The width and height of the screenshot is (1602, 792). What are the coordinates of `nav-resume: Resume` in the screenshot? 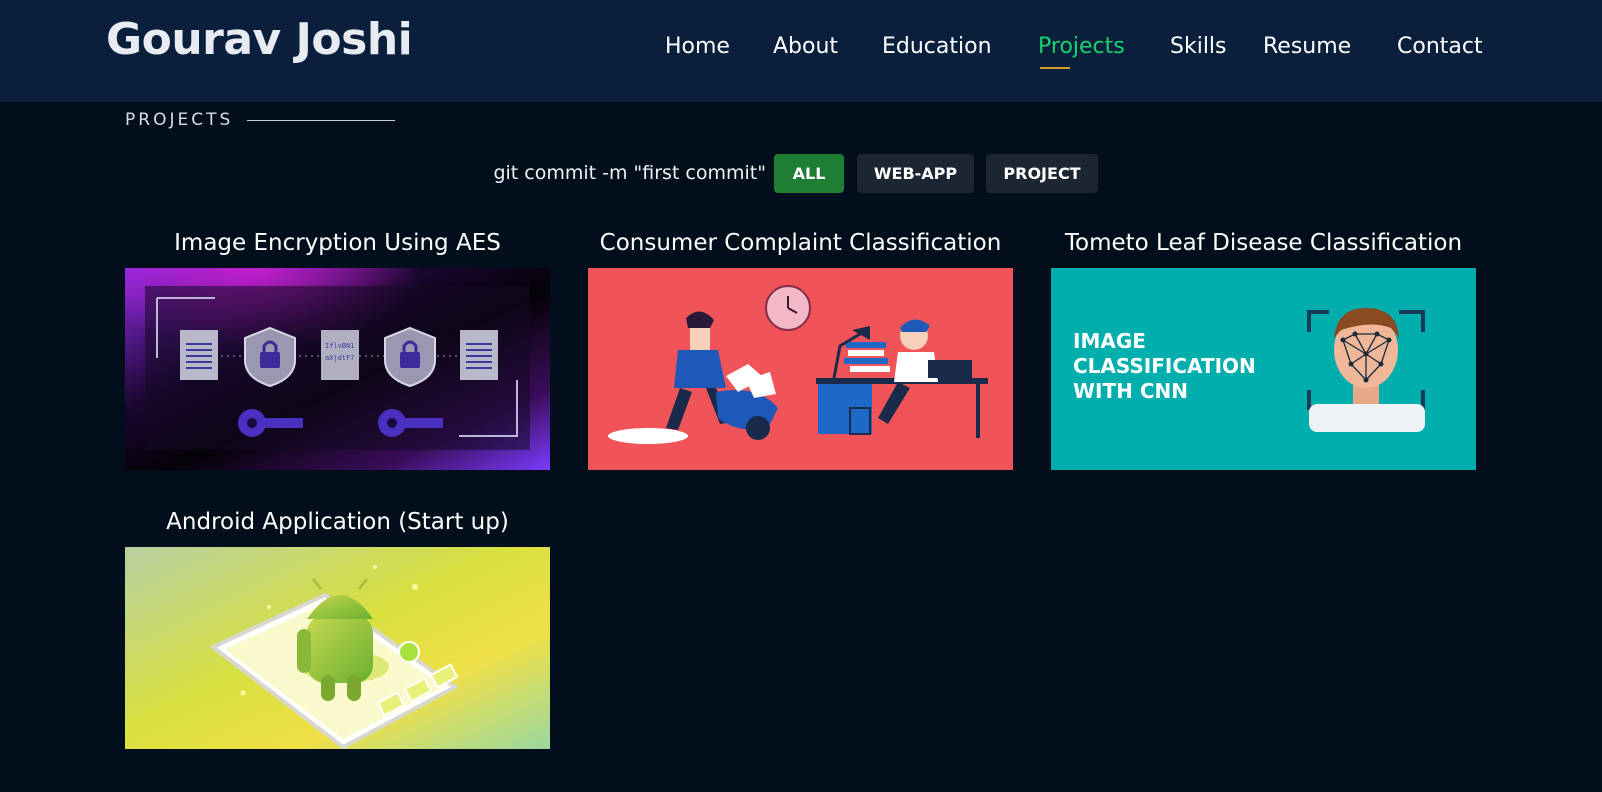 It's located at (1307, 47).